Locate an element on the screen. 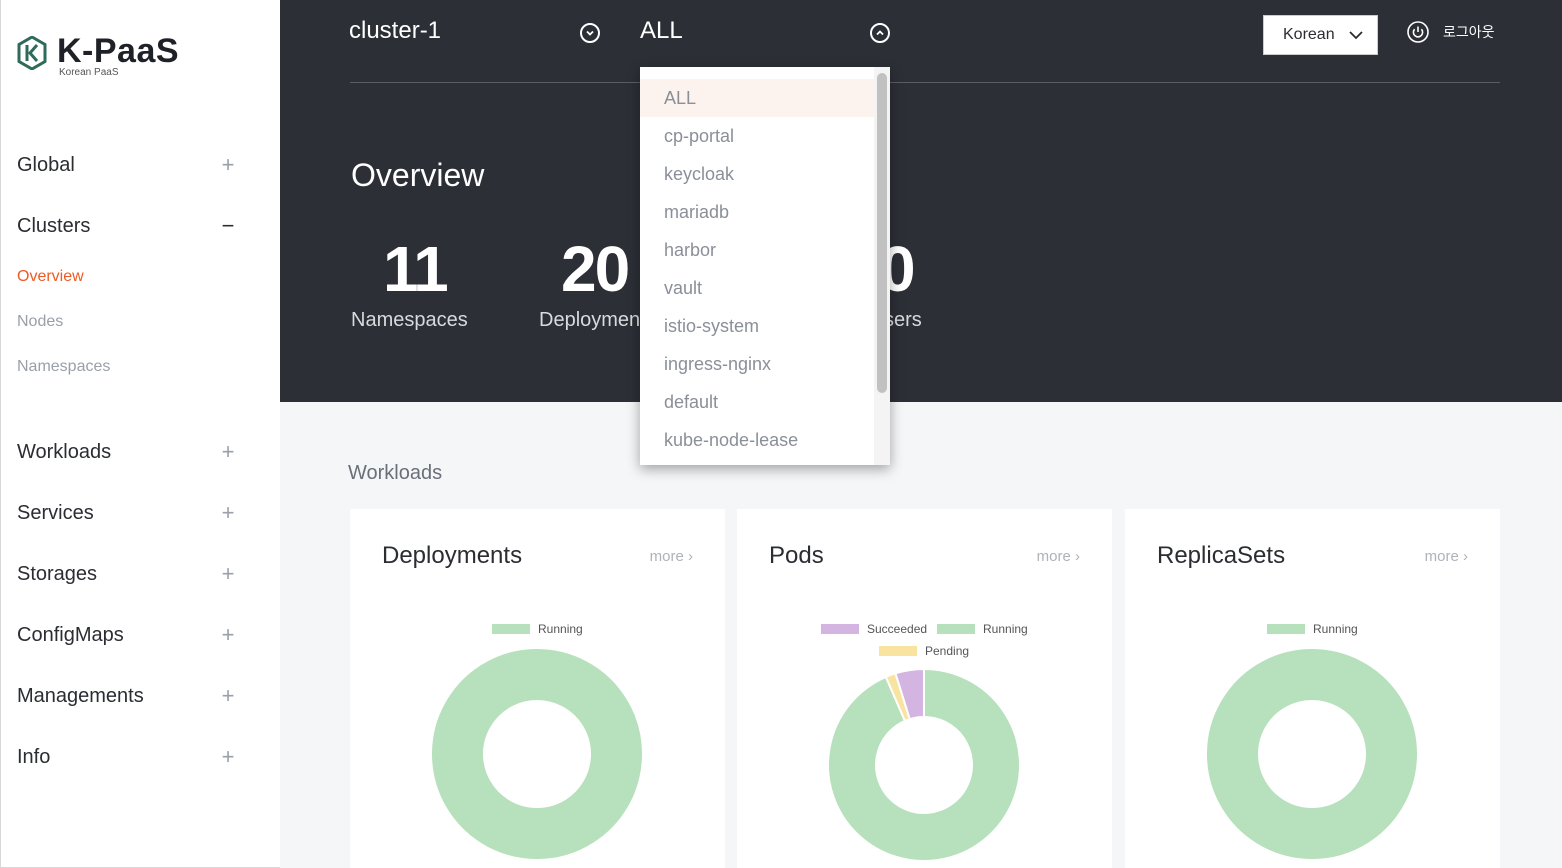 The image size is (1562, 868). stat-namespaces-value: 11 is located at coordinates (416, 269).